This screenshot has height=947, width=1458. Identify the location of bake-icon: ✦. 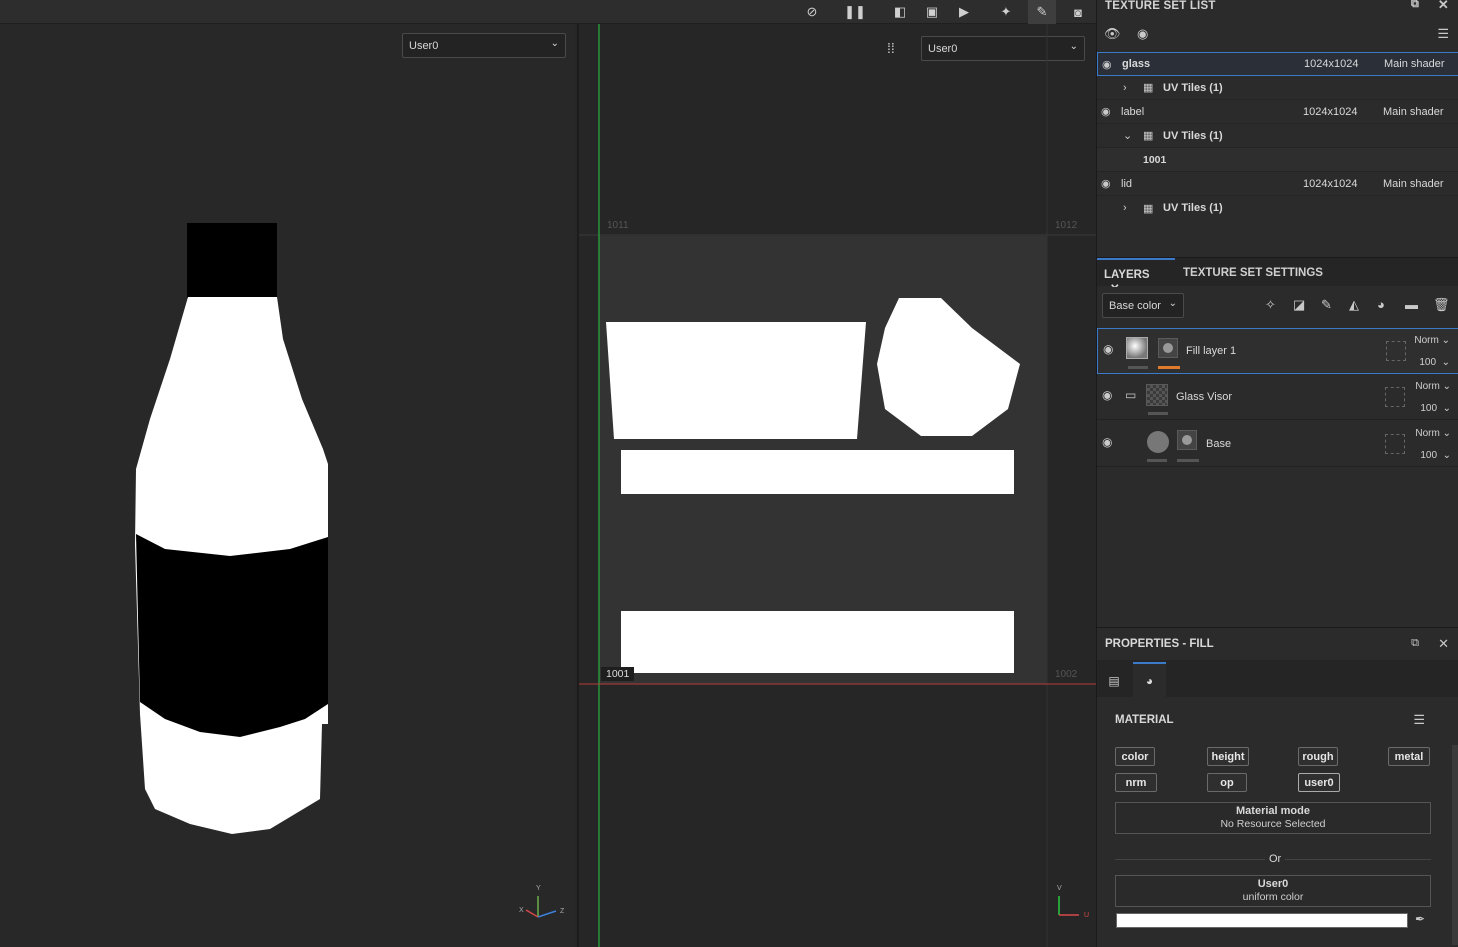
(1006, 12).